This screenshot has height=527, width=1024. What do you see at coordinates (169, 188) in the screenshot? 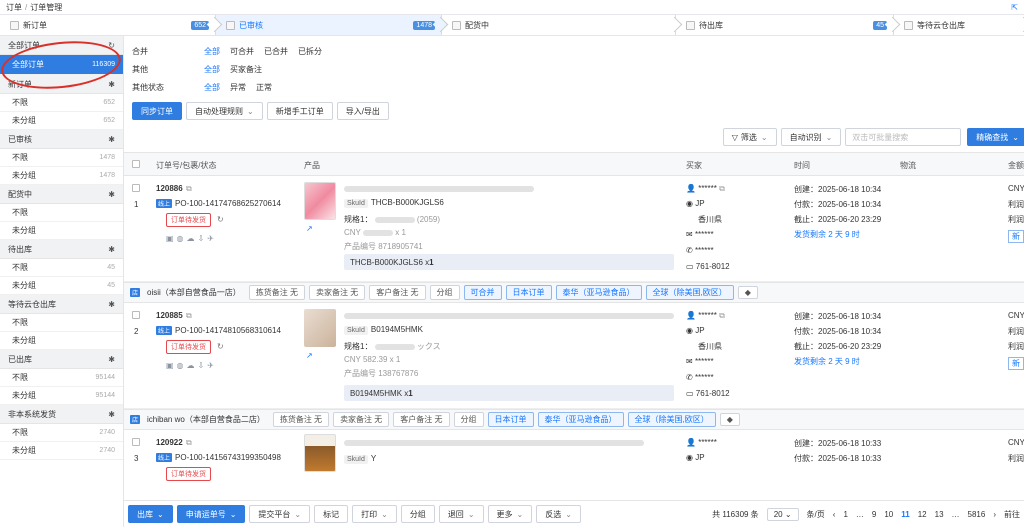
I see `order-number: 120886` at bounding box center [169, 188].